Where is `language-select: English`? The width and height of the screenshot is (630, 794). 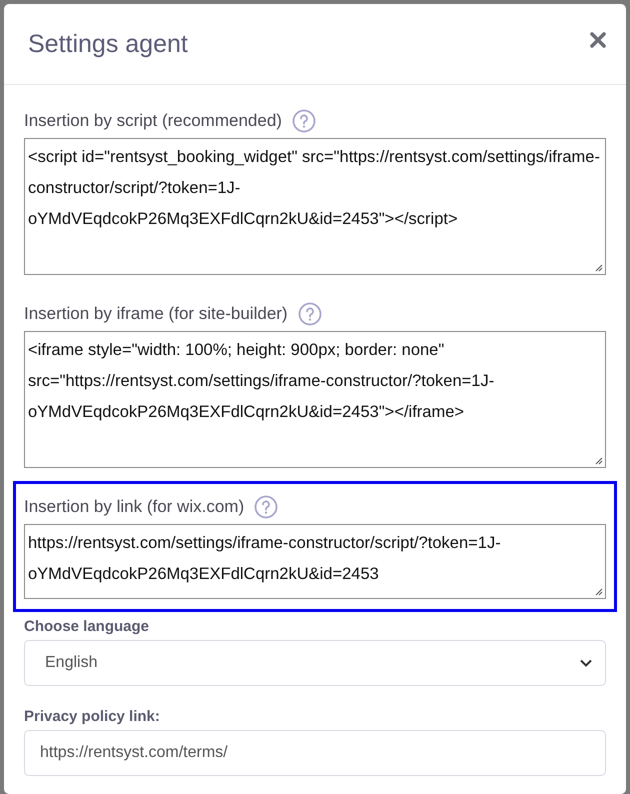
language-select: English is located at coordinates (315, 663).